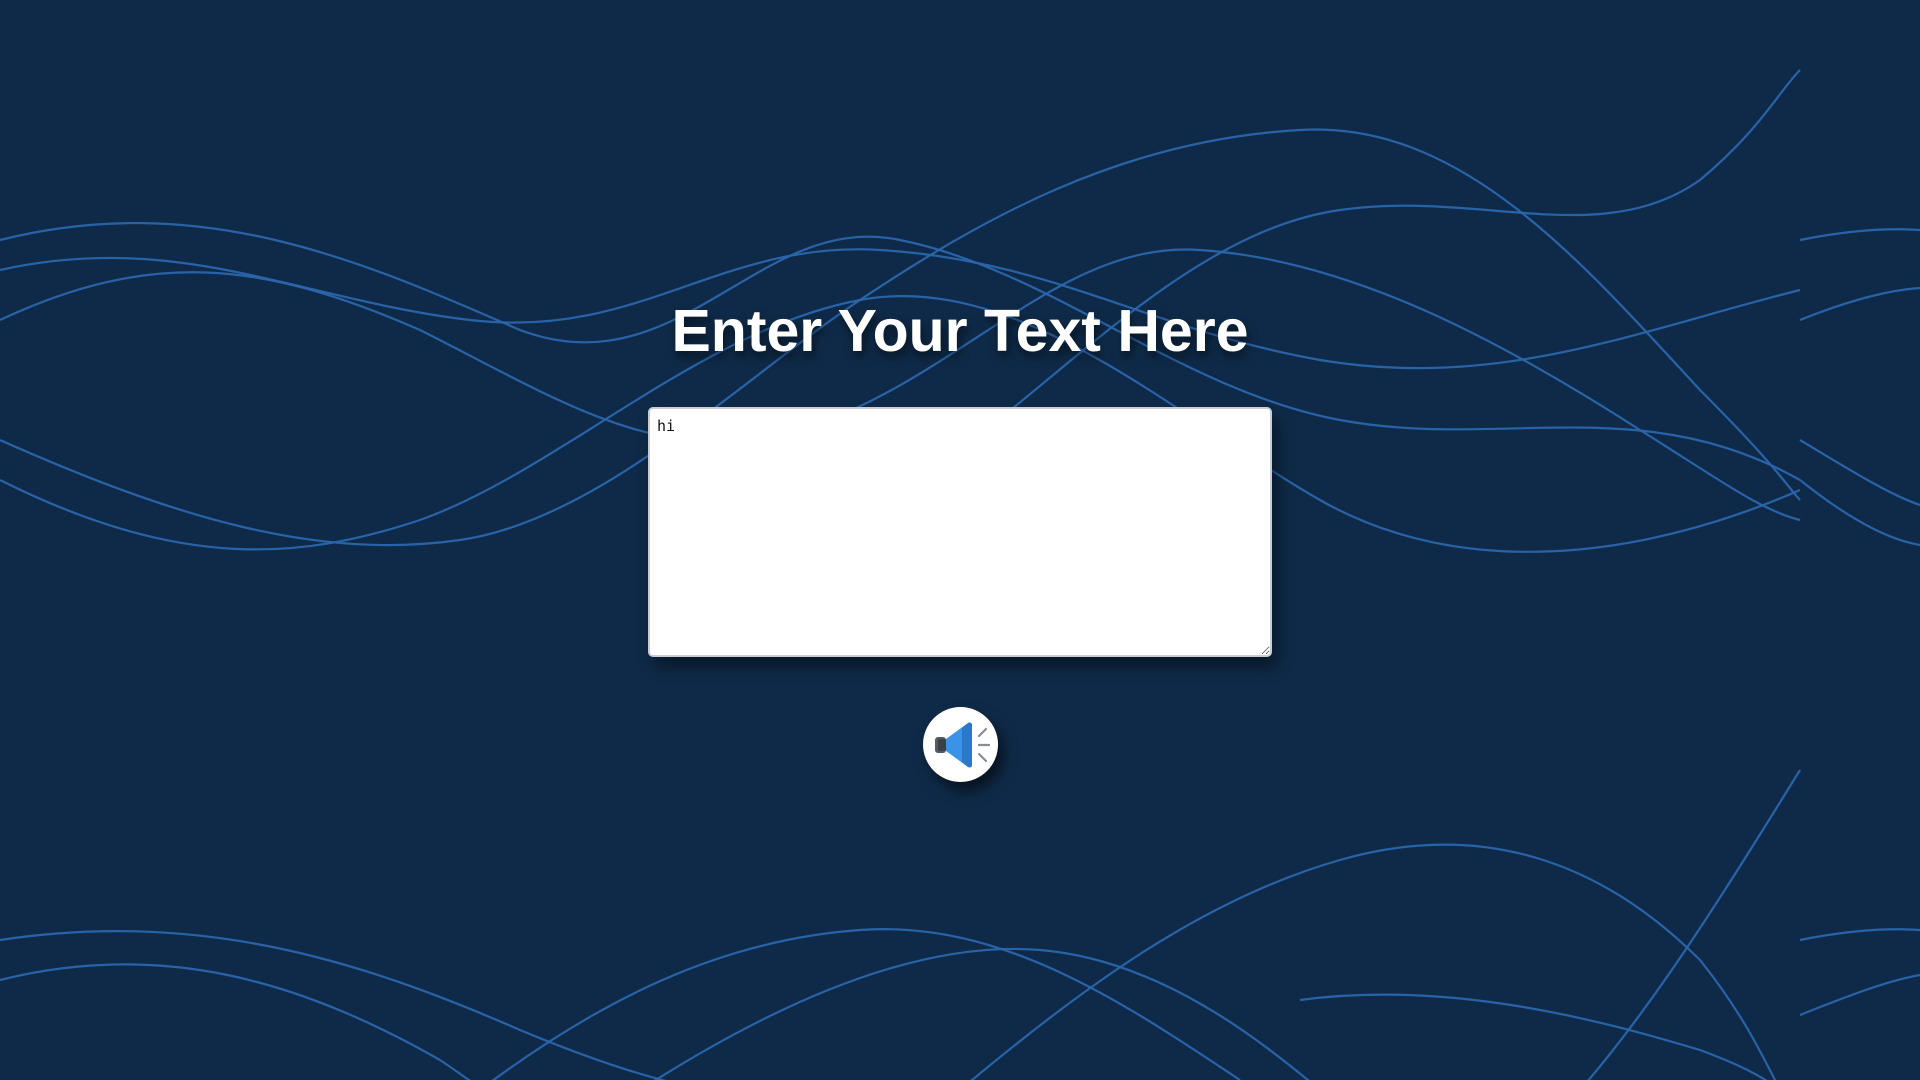 Image resolution: width=1920 pixels, height=1080 pixels. Describe the element at coordinates (960, 331) in the screenshot. I see `page-title: Enter Your Text Here` at that location.